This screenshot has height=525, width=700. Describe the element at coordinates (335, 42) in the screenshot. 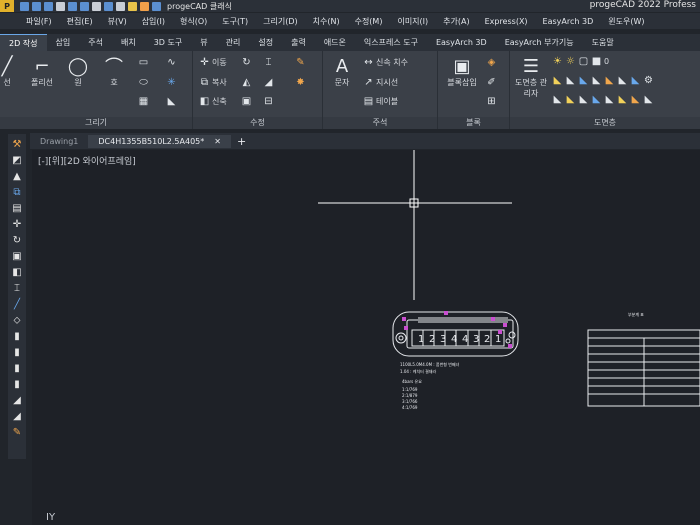

I see `tab-addons: 애드온` at that location.